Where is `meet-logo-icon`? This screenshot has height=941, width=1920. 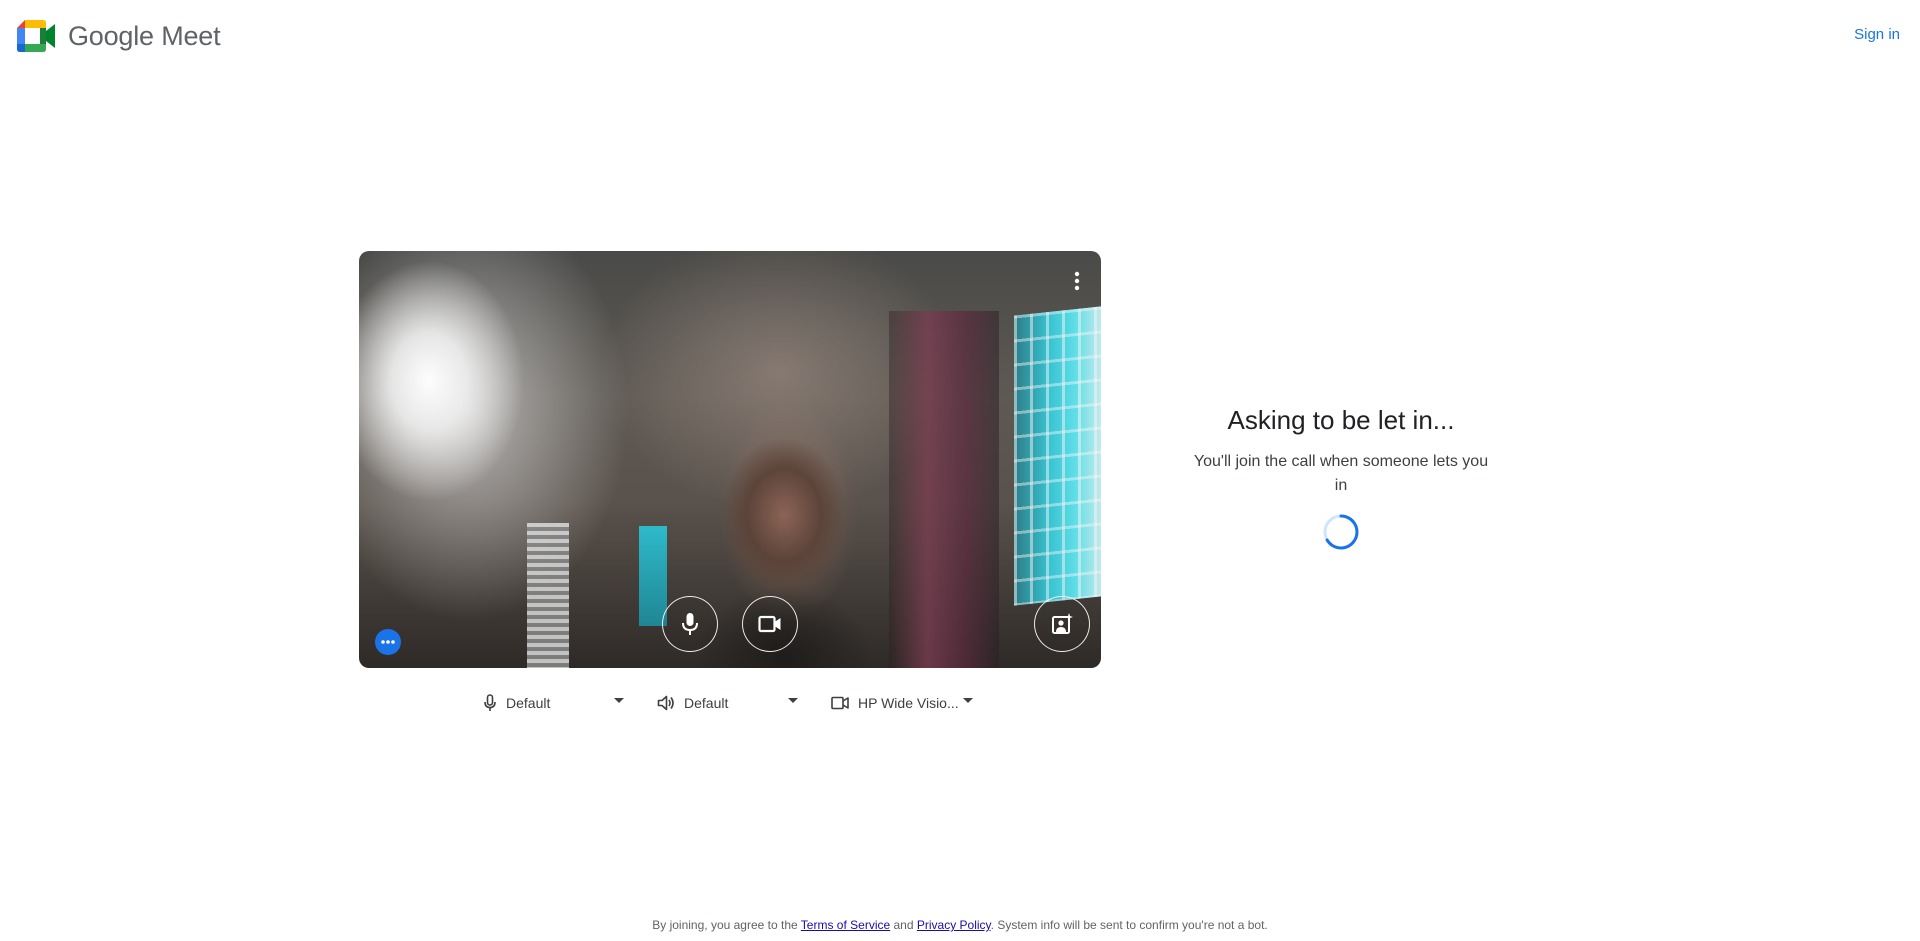
meet-logo-icon is located at coordinates (36, 36).